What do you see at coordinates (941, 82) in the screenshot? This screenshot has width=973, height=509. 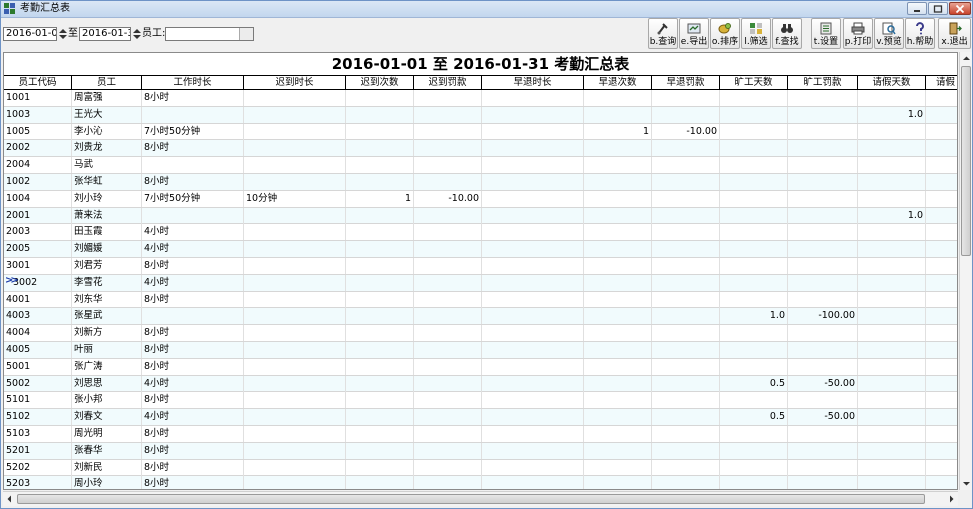 I see `column-header: 请假` at bounding box center [941, 82].